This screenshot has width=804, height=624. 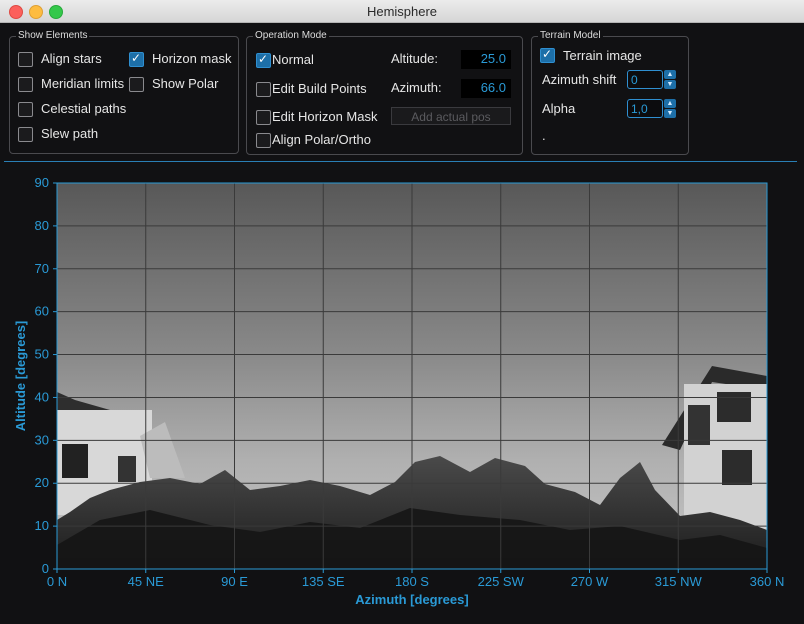 I want to click on x-tick-label: 135 SE, so click(x=323, y=581).